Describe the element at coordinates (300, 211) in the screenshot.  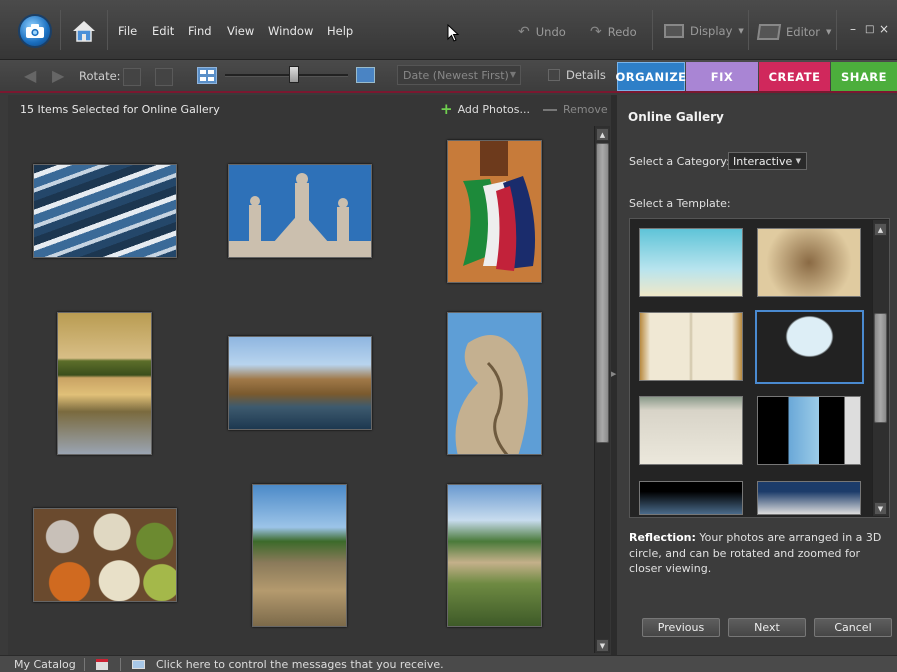
I see `photo-statues` at that location.